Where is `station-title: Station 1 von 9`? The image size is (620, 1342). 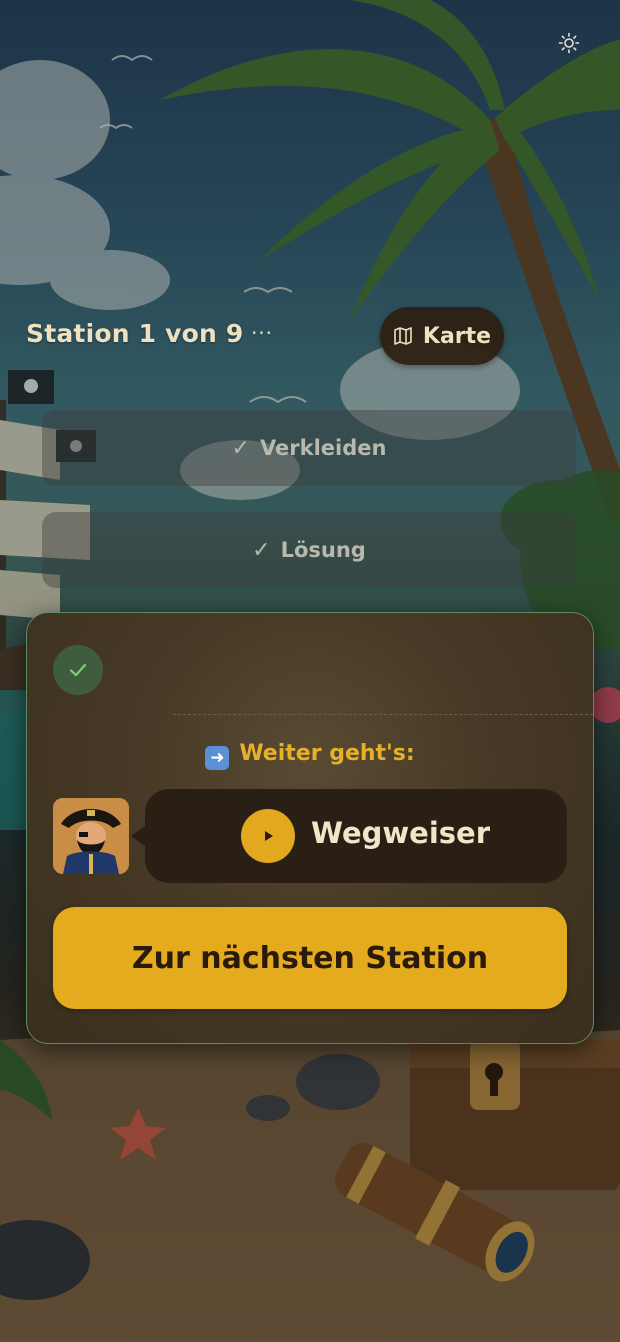
station-title: Station 1 von 9 is located at coordinates (135, 333).